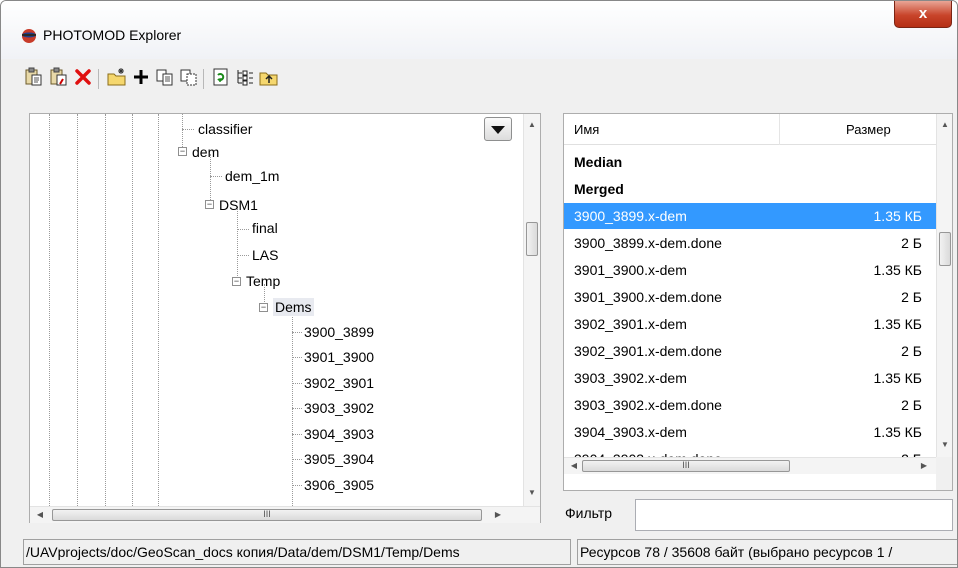 This screenshot has height=568, width=958. I want to click on chevron-down-icon, so click(498, 130).